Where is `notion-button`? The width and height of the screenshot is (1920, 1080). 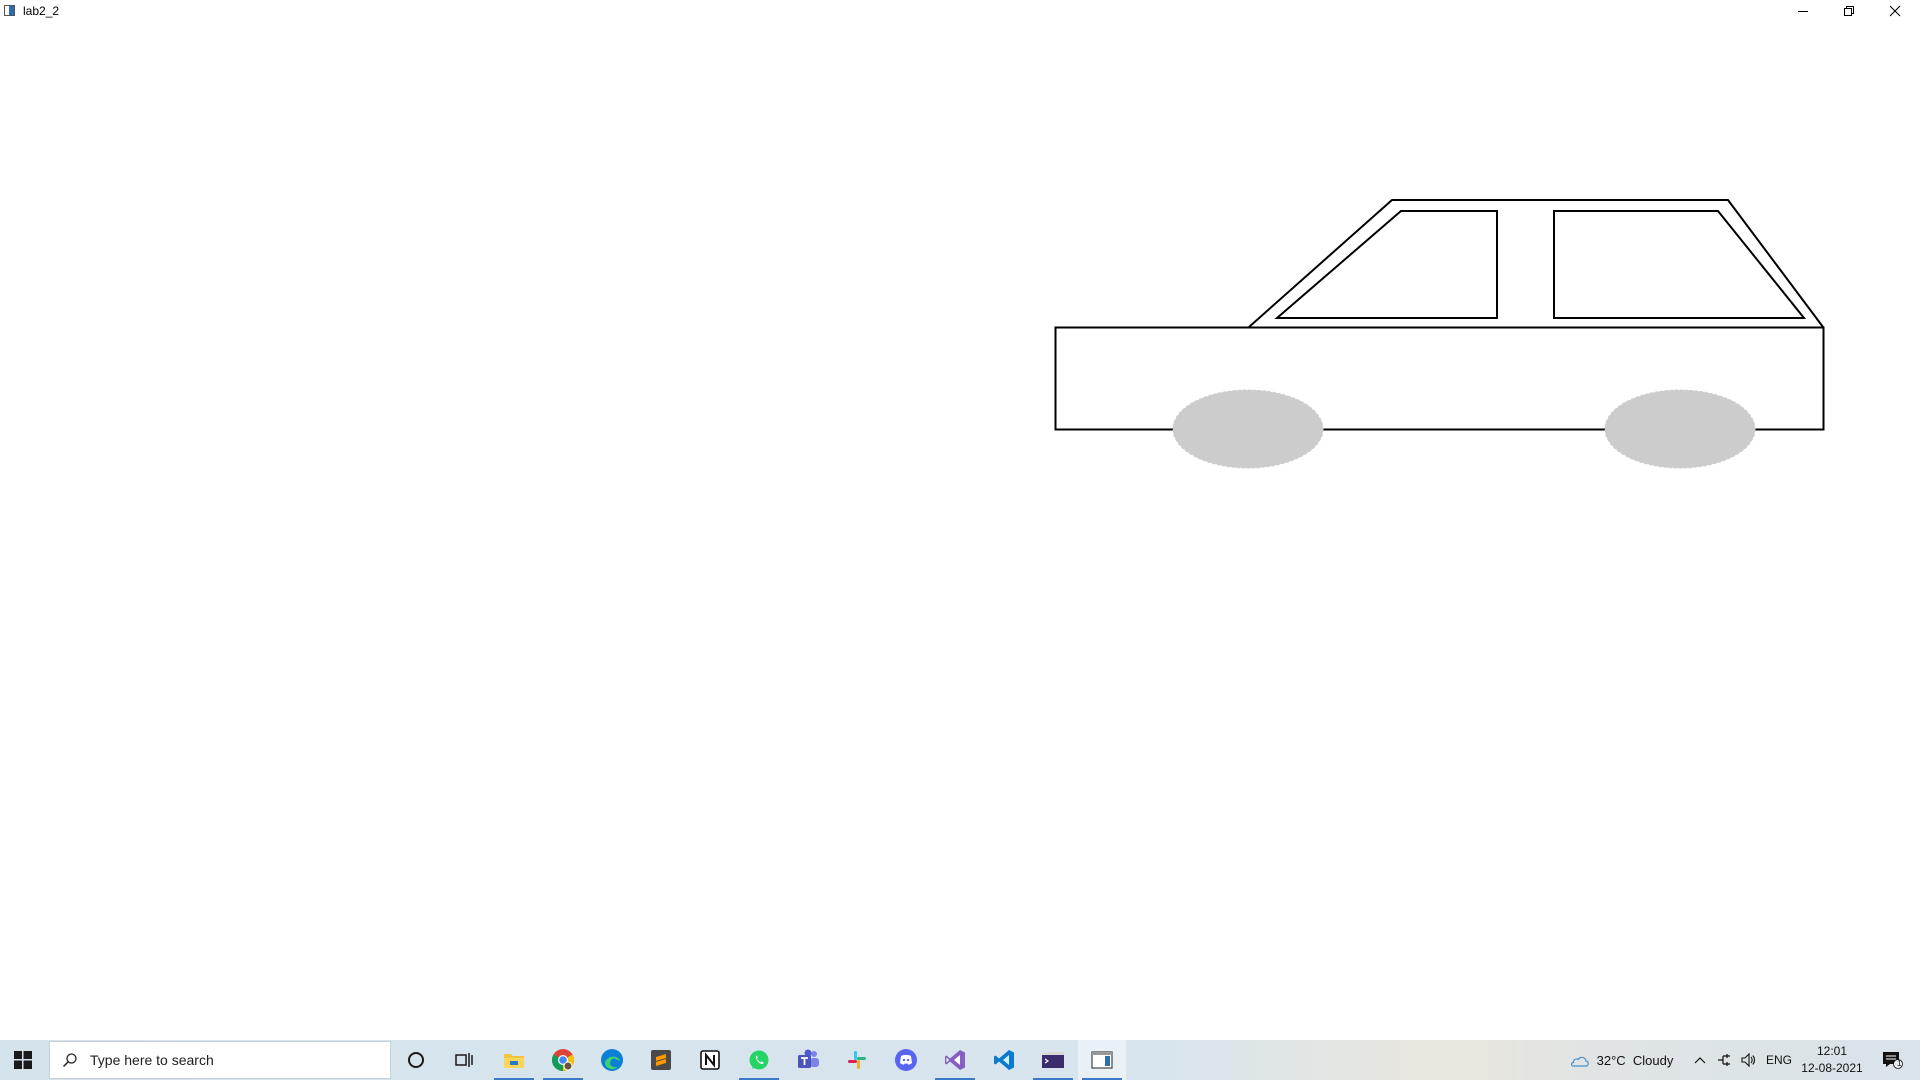
notion-button is located at coordinates (710, 1060).